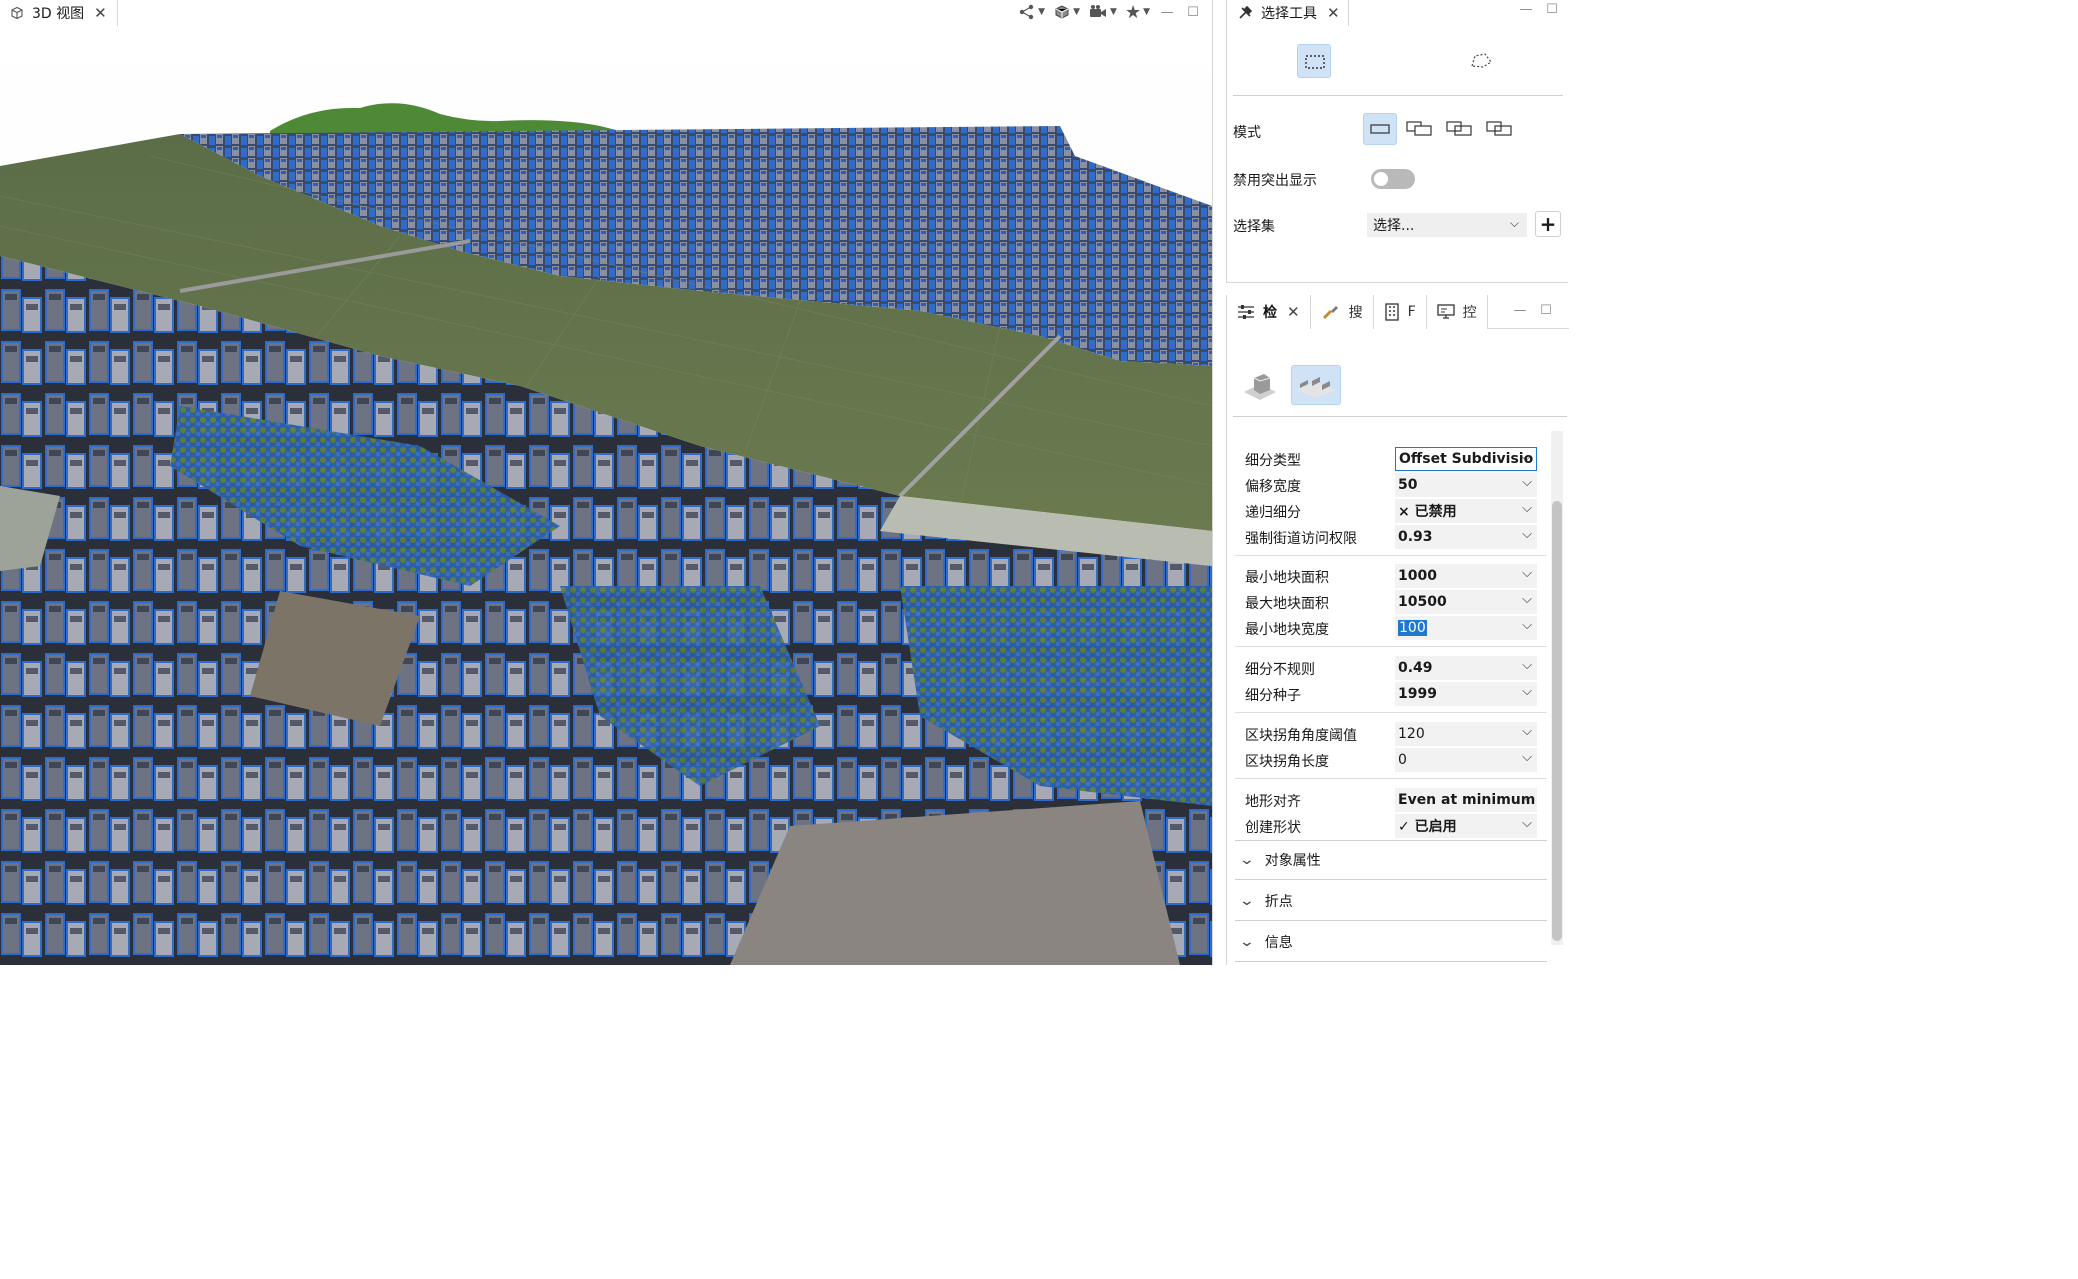 This screenshot has width=2078, height=1279. Describe the element at coordinates (1387, 628) in the screenshot. I see `attr-min-lot-width: 最小地块宽度 100 ⌵` at that location.